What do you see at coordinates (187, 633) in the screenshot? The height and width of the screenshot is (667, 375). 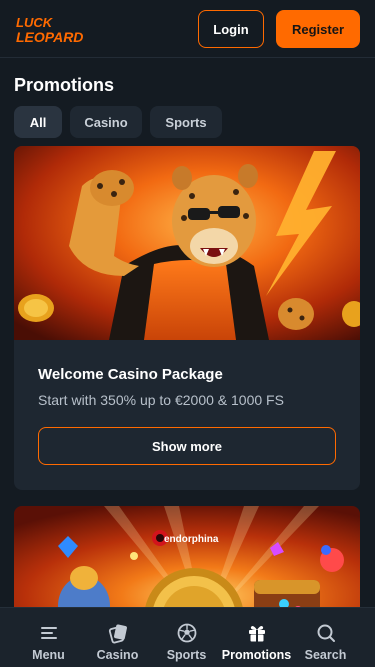 I see `soccer-ball-icon` at bounding box center [187, 633].